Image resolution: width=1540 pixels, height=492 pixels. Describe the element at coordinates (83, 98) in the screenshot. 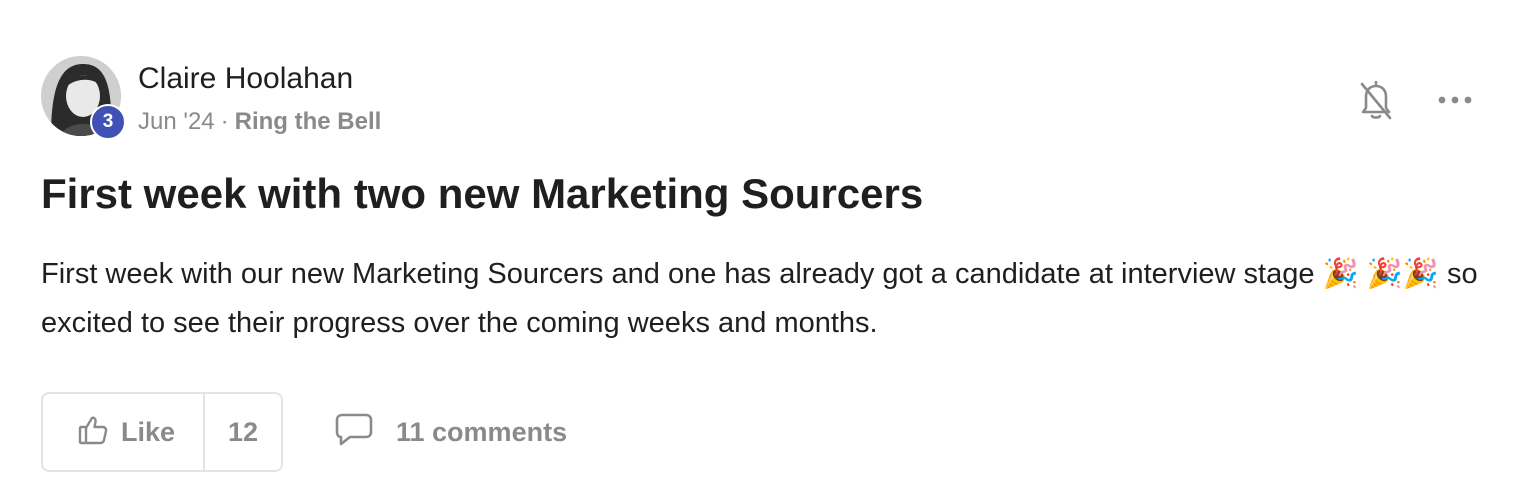

I see `author-avatar-wrapper: 3` at that location.